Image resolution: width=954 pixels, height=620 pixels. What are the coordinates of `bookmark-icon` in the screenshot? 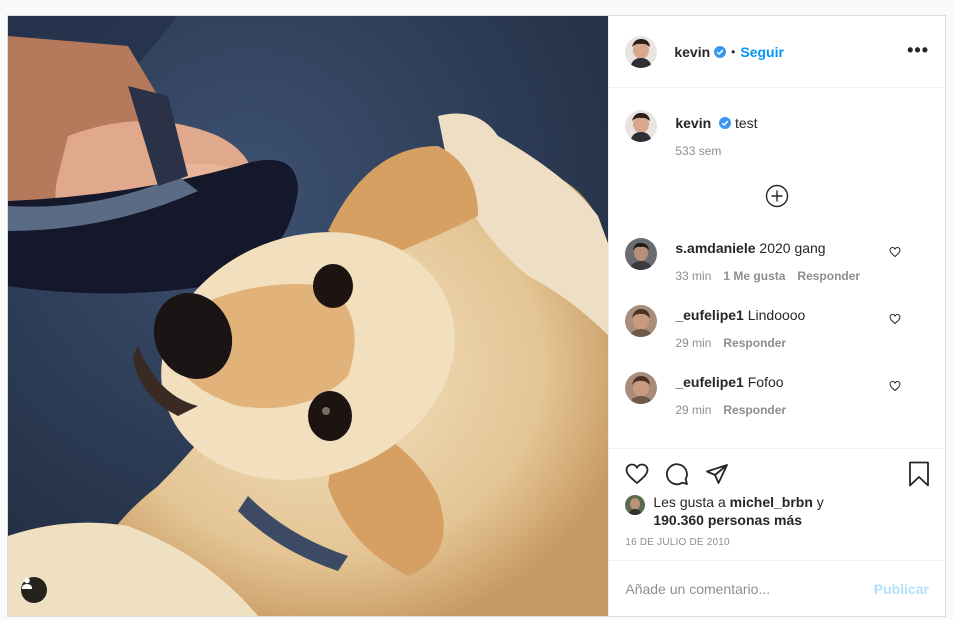 It's located at (919, 474).